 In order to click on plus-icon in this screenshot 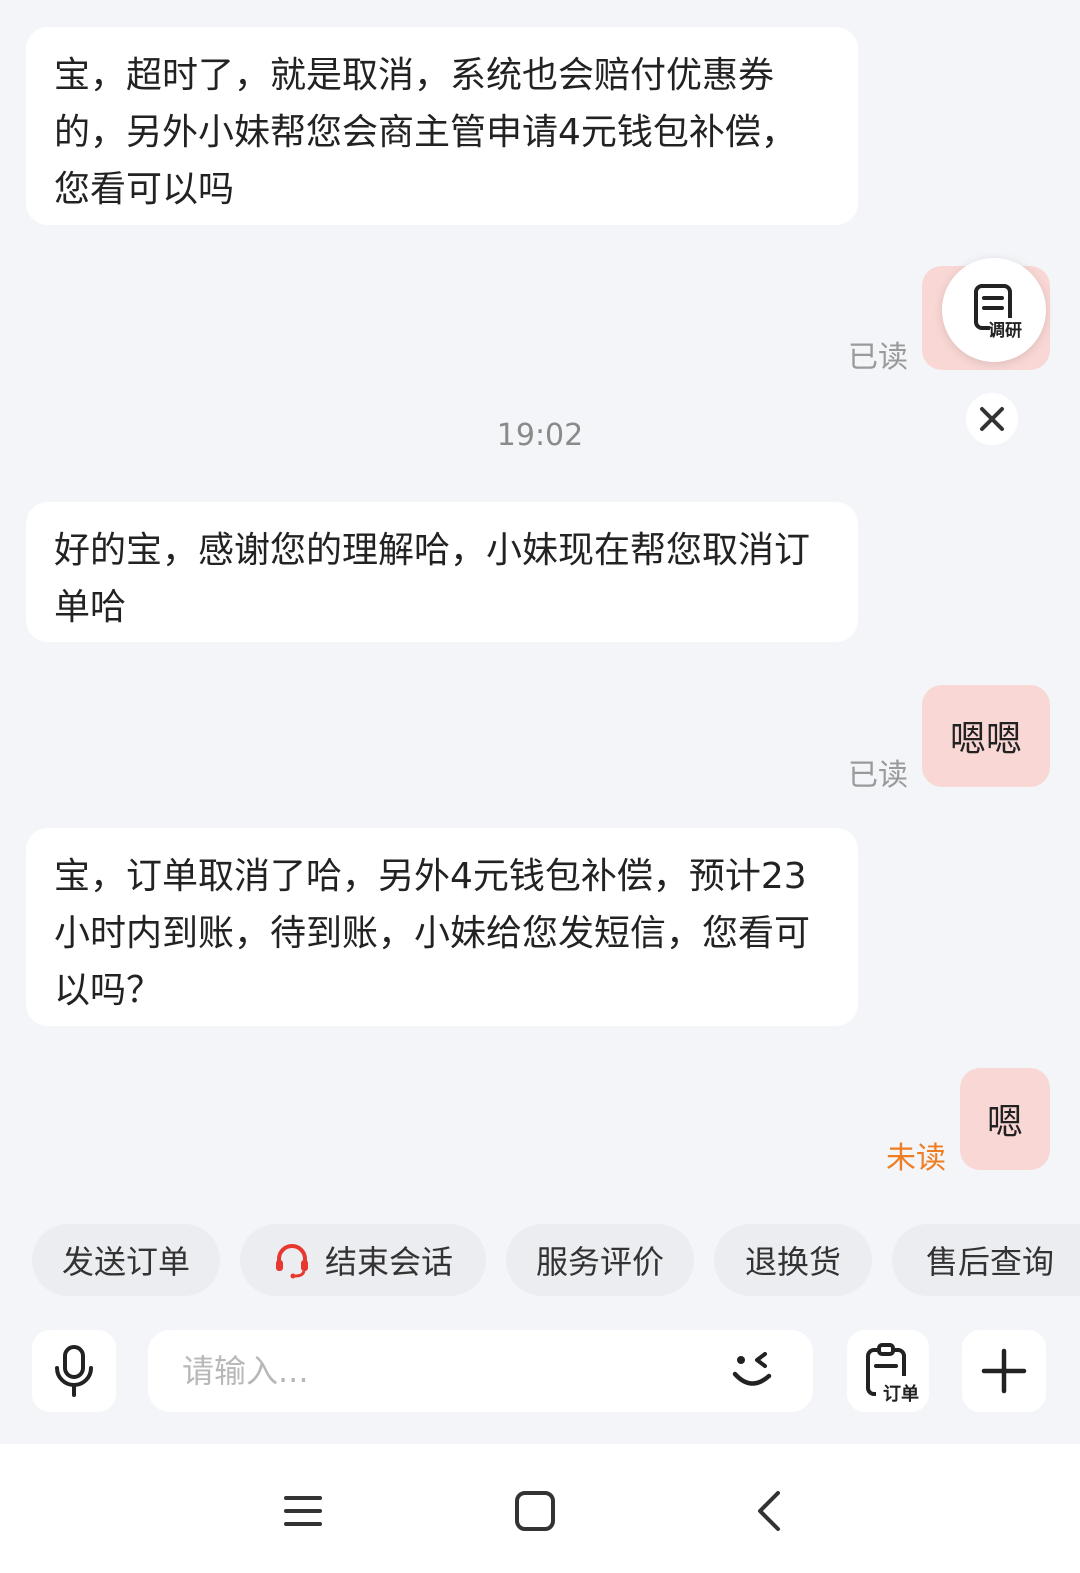, I will do `click(1004, 1371)`.